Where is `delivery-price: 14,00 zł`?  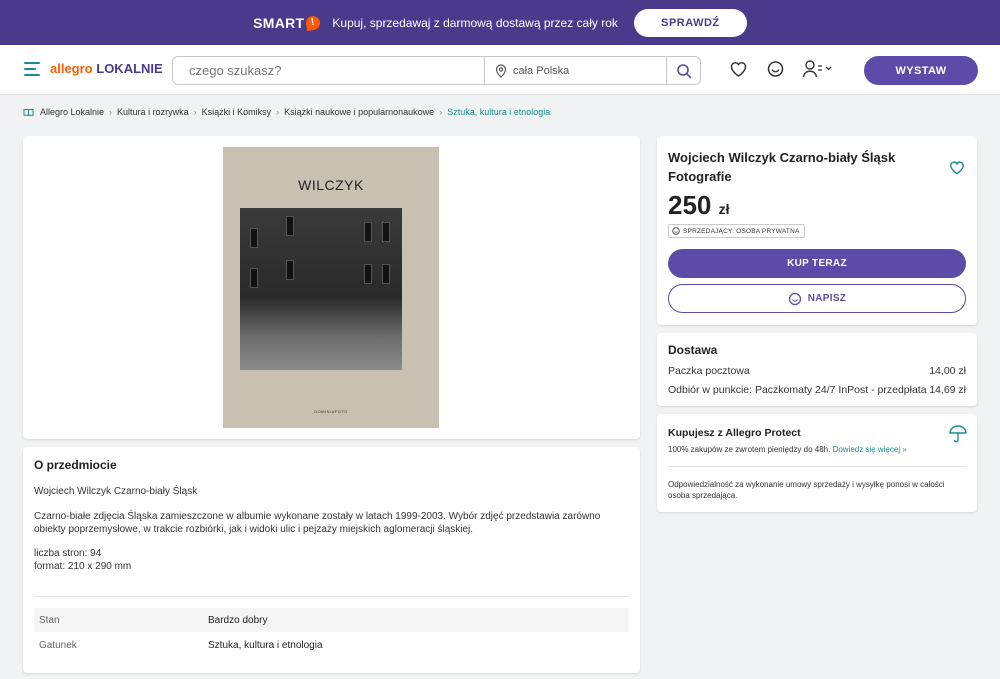 delivery-price: 14,00 zł is located at coordinates (947, 371).